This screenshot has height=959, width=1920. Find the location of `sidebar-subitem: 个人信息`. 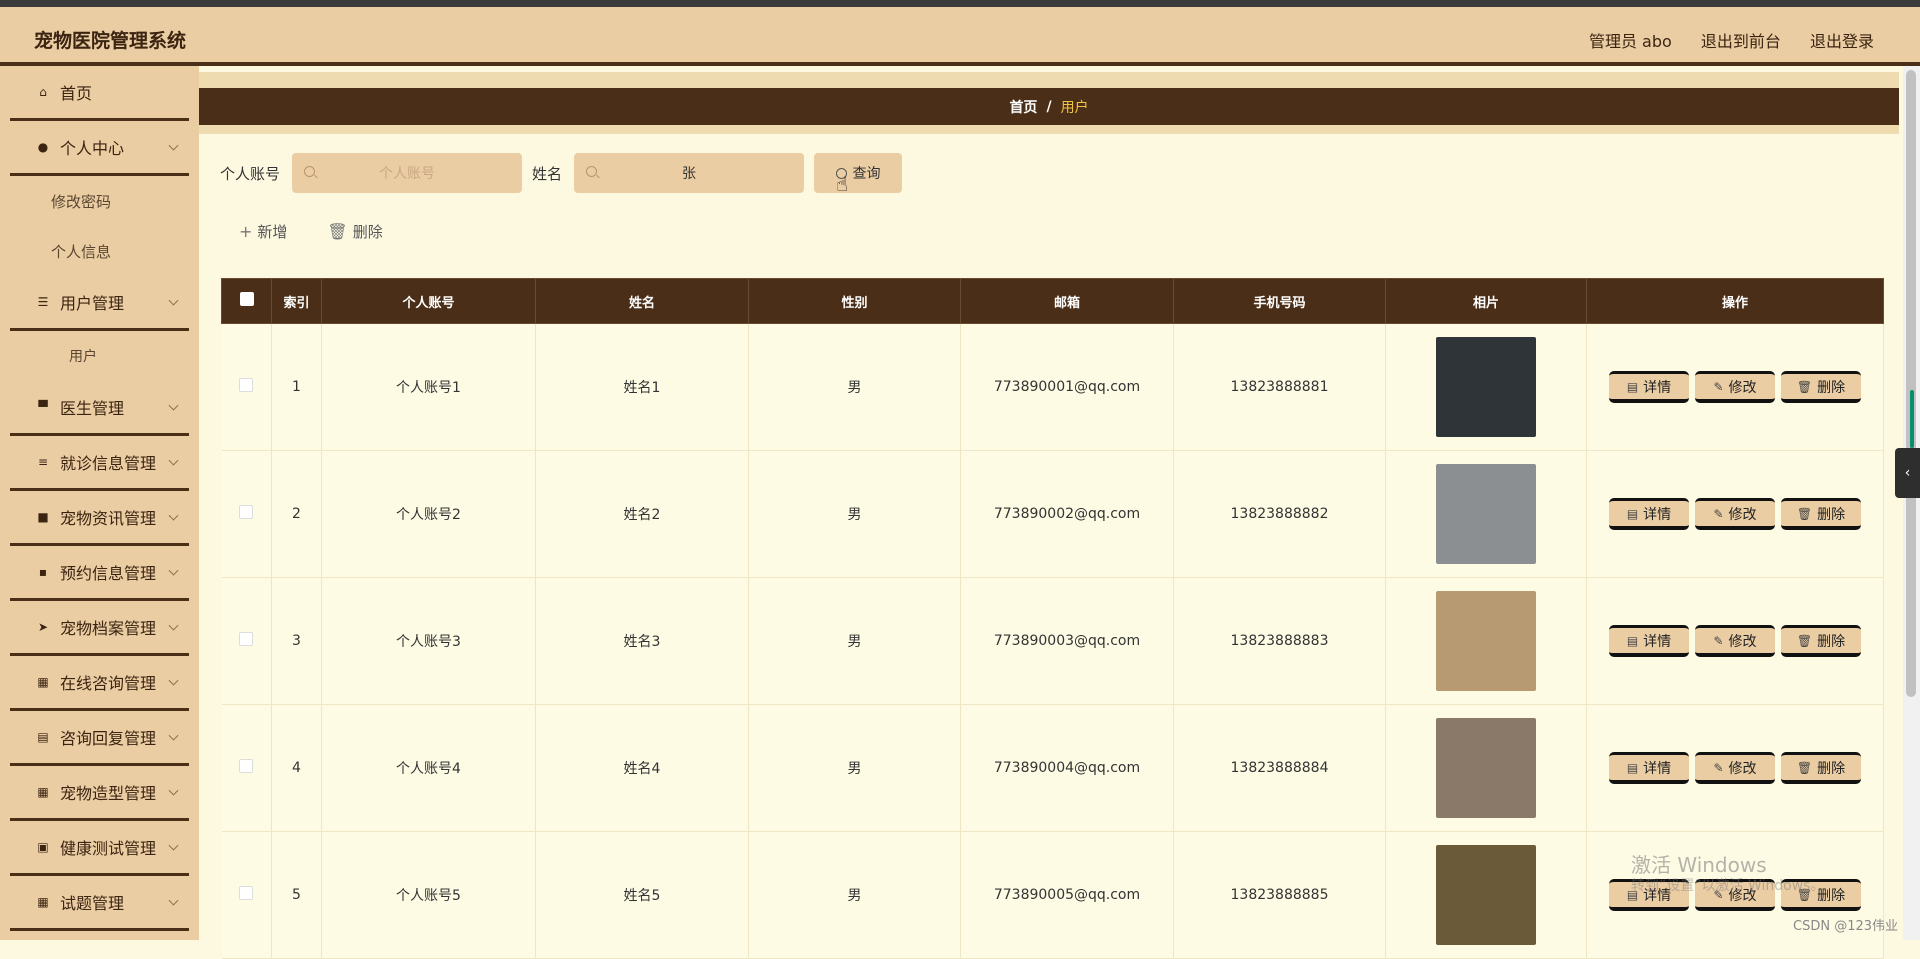

sidebar-subitem: 个人信息 is located at coordinates (99, 251).